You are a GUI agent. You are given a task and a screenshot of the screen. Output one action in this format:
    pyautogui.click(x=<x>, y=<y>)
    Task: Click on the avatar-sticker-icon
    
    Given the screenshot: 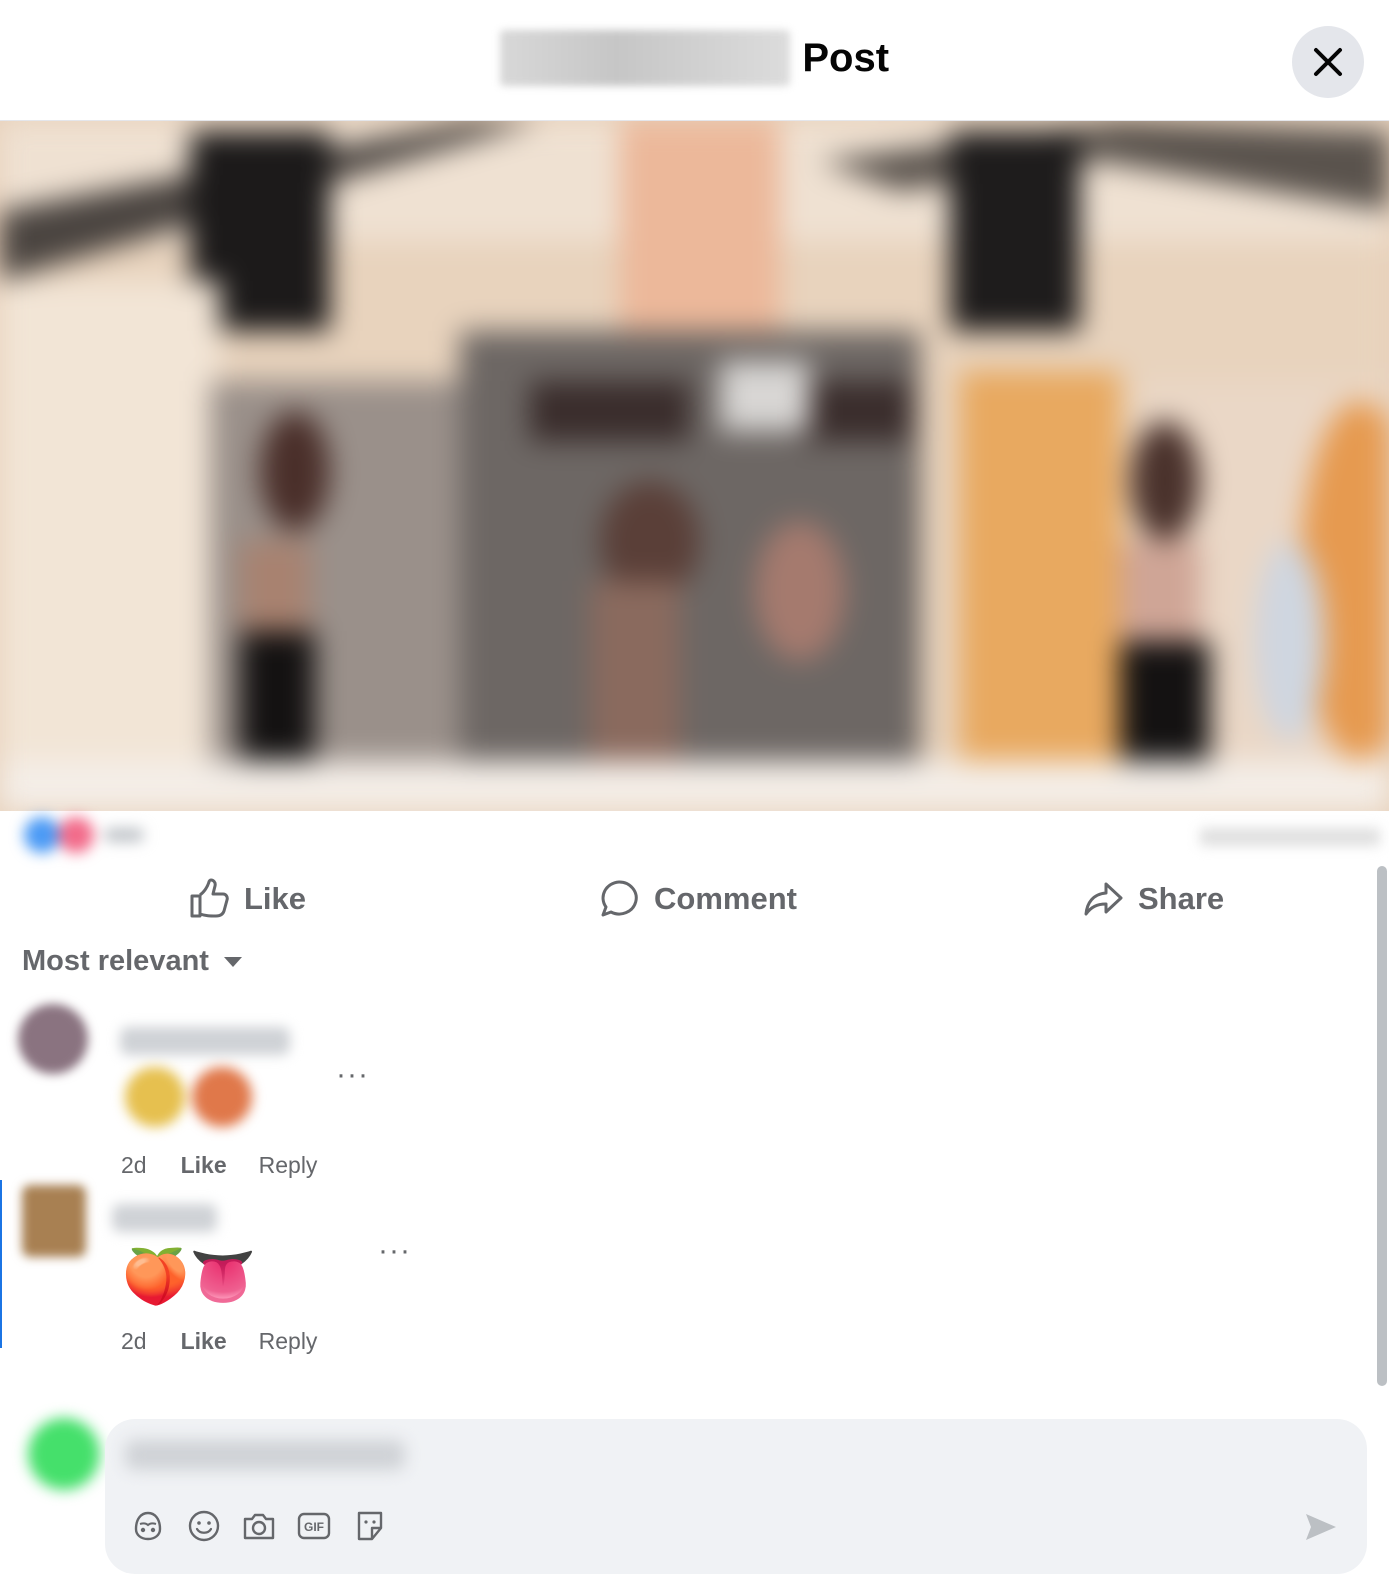 What is the action you would take?
    pyautogui.click(x=148, y=1526)
    